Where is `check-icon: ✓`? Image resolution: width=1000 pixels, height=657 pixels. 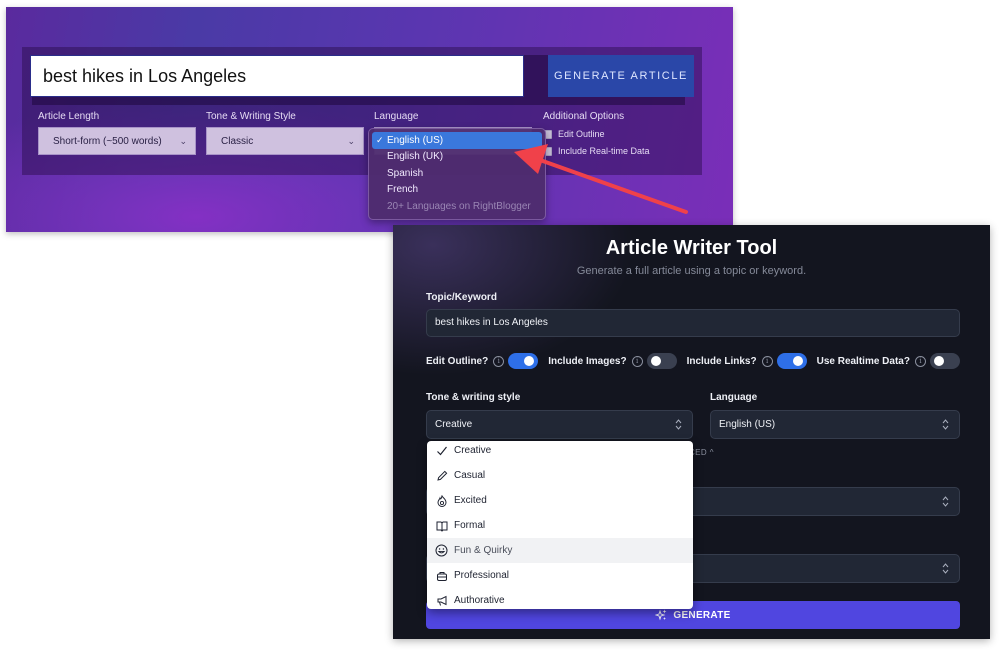 check-icon: ✓ is located at coordinates (380, 139).